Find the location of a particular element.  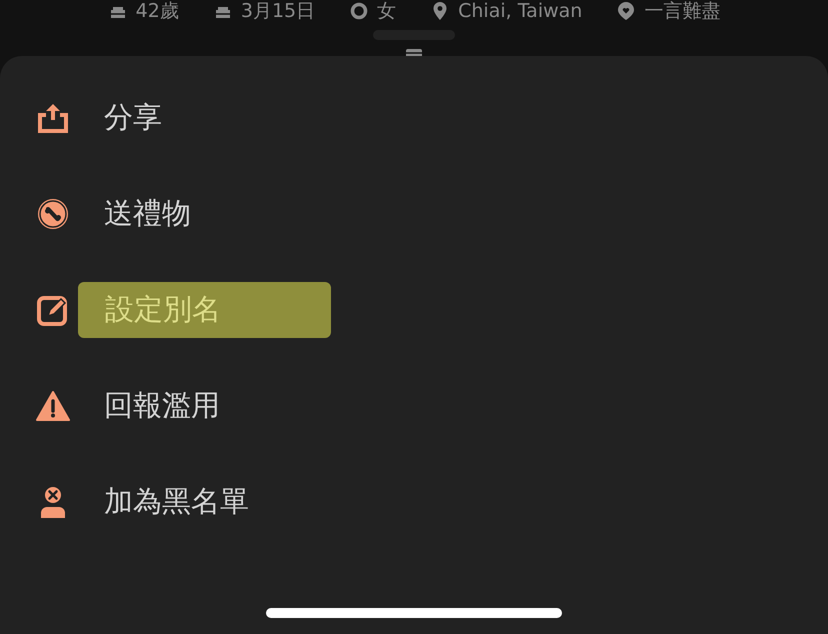

profile-info-text: Chiai, Taiwan is located at coordinates (520, 11).